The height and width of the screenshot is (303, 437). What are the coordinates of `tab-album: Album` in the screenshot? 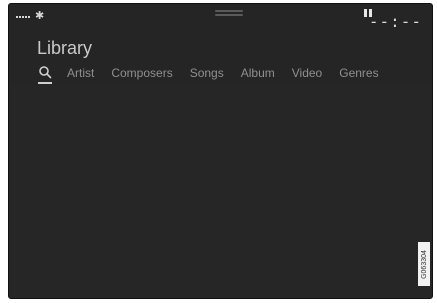 It's located at (258, 73).